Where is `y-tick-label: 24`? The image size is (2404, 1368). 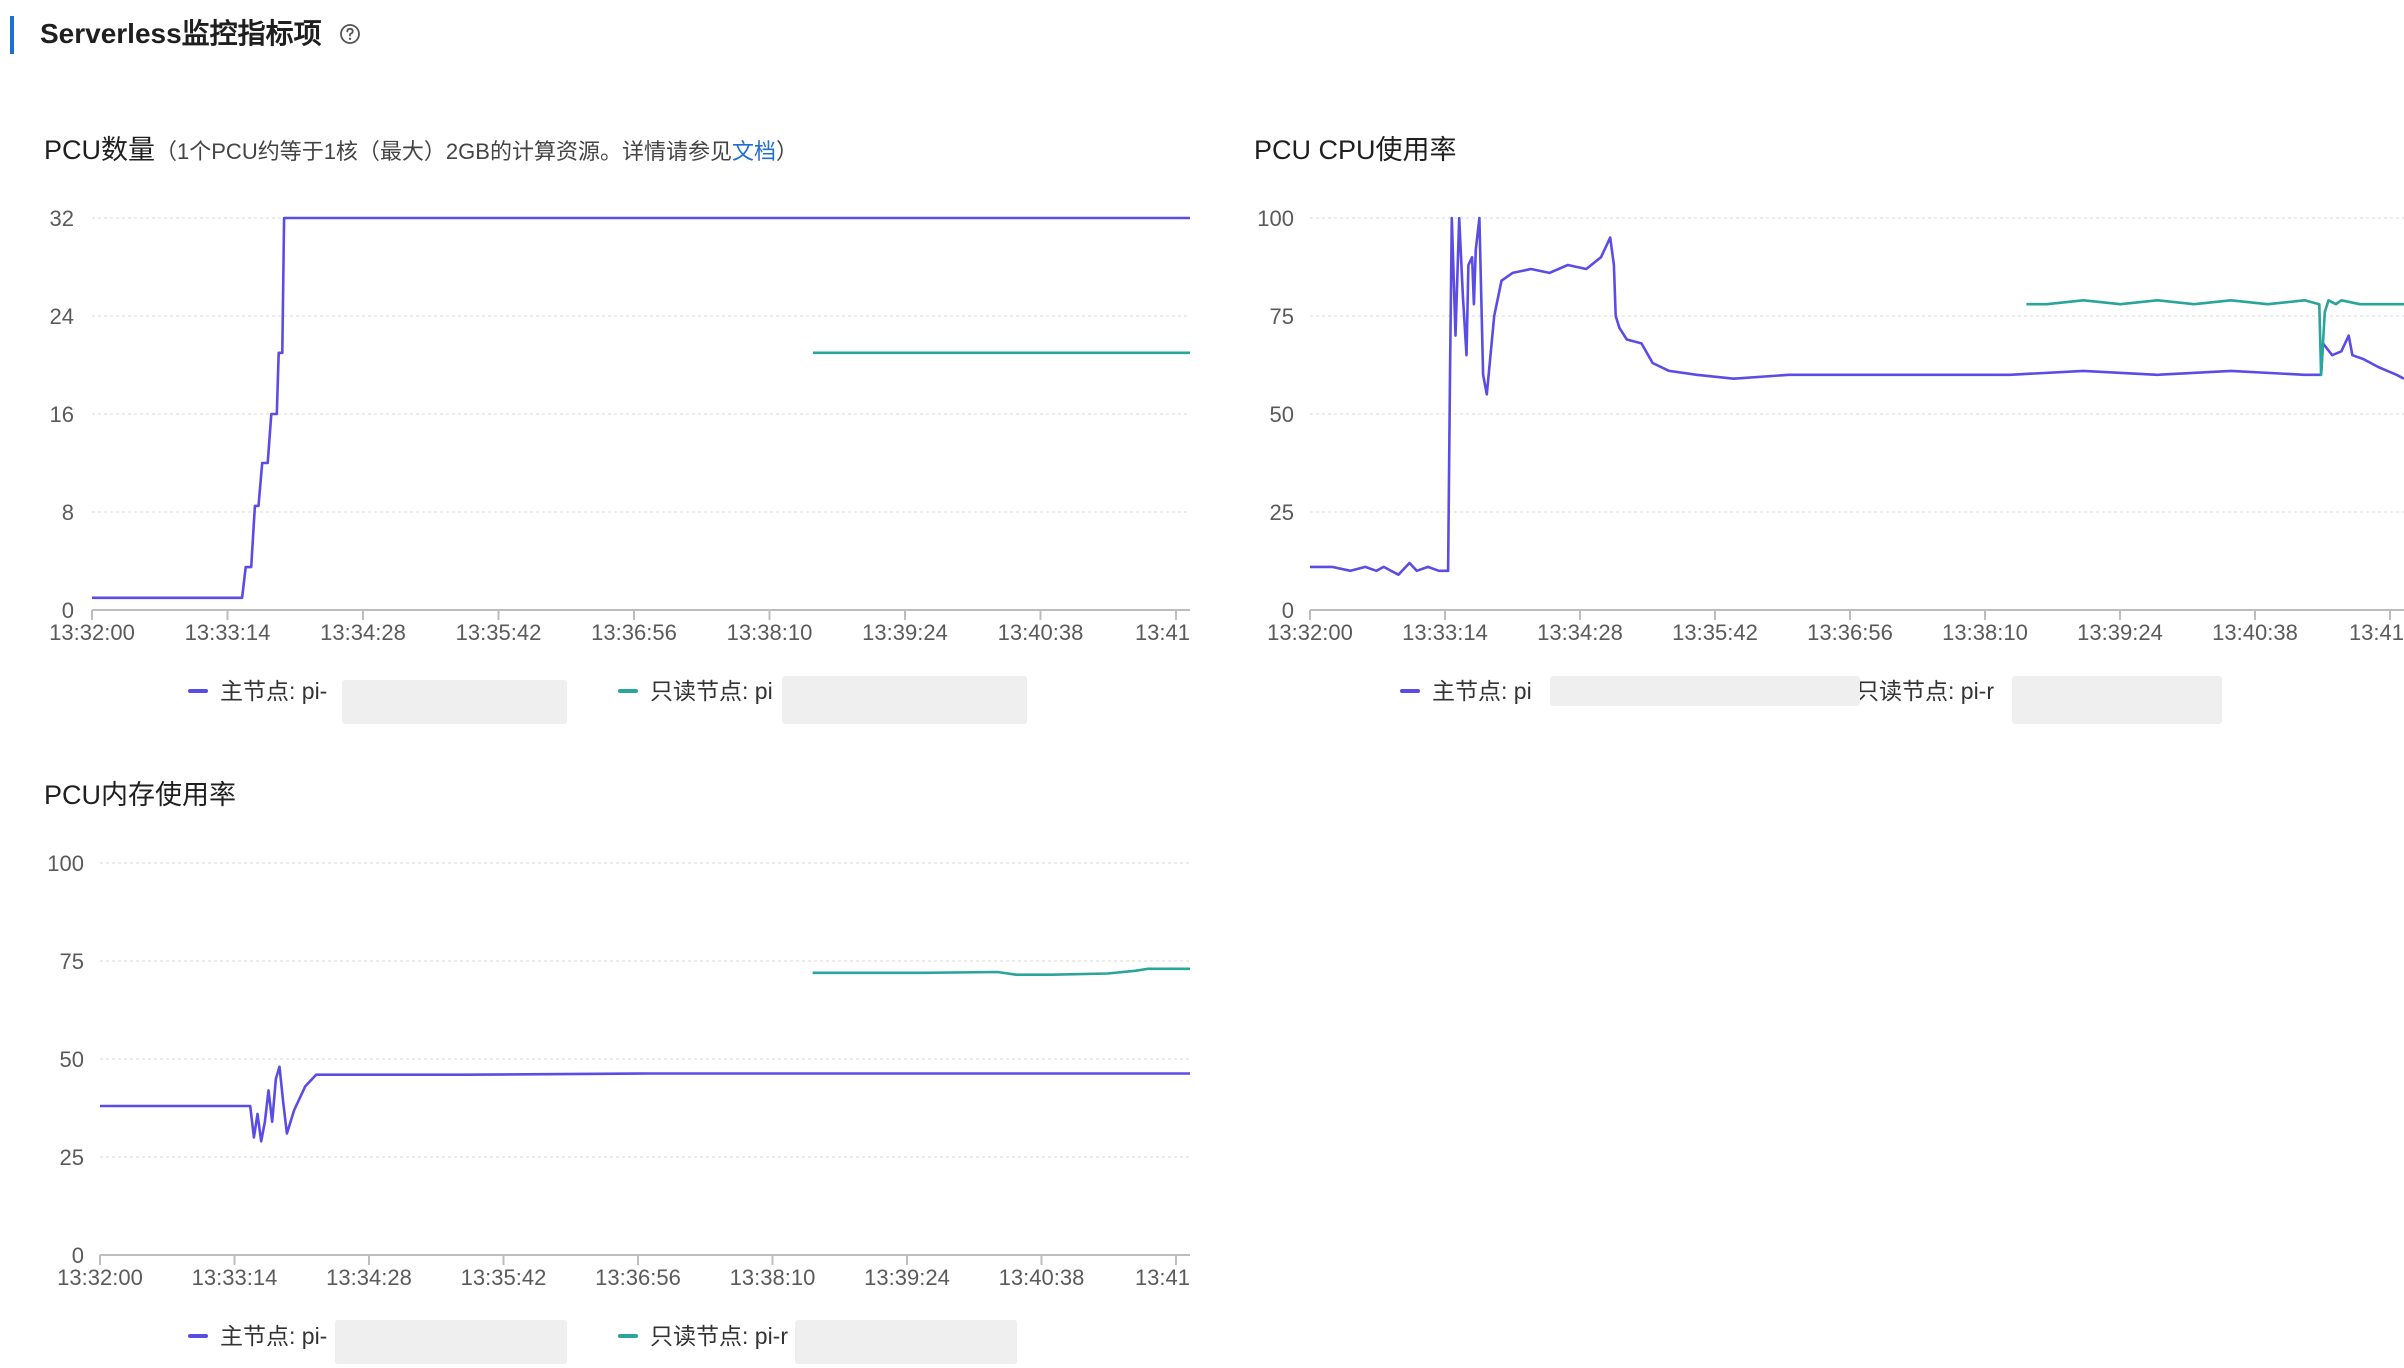
y-tick-label: 24 is located at coordinates (62, 316).